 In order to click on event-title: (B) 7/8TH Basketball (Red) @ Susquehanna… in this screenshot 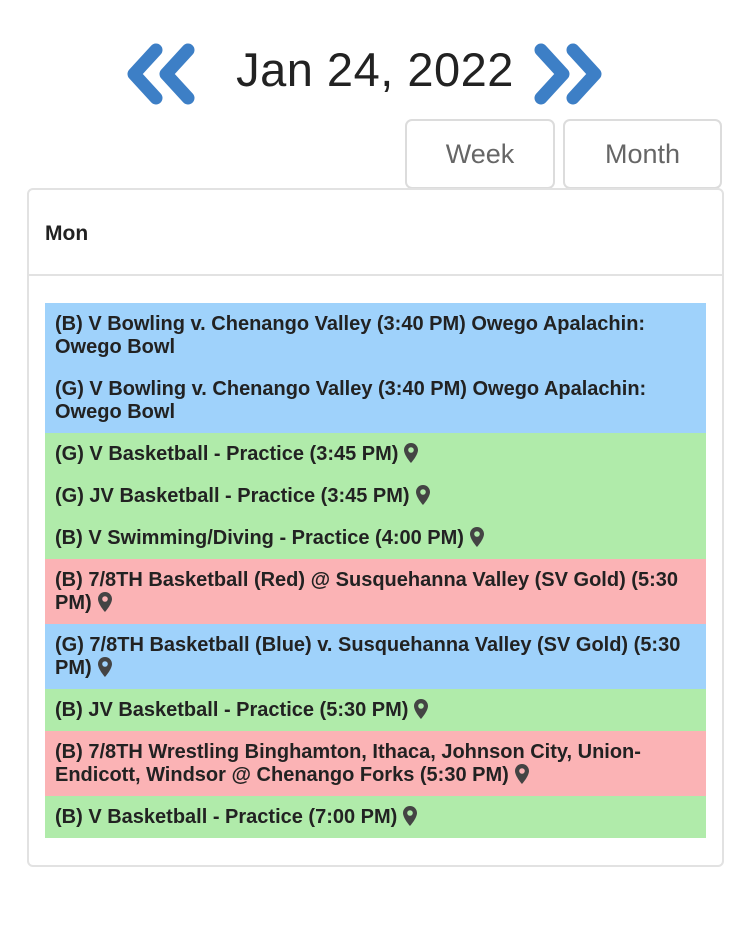, I will do `click(366, 591)`.